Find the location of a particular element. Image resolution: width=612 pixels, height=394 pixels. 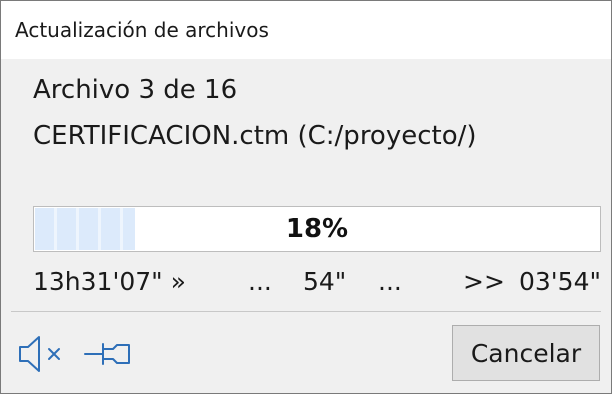

remaining-time: 03'54" is located at coordinates (560, 281).